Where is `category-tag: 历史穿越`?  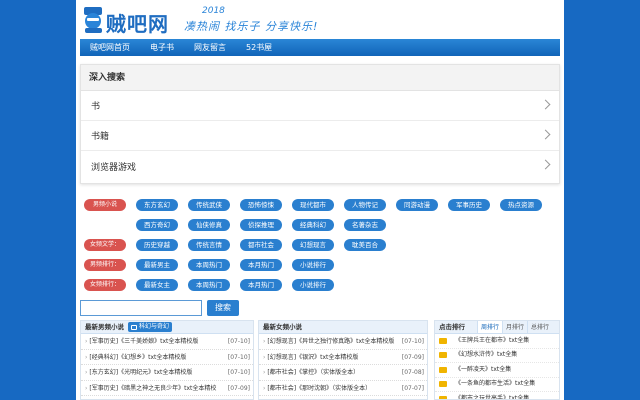
category-tag: 历史穿越 is located at coordinates (157, 245).